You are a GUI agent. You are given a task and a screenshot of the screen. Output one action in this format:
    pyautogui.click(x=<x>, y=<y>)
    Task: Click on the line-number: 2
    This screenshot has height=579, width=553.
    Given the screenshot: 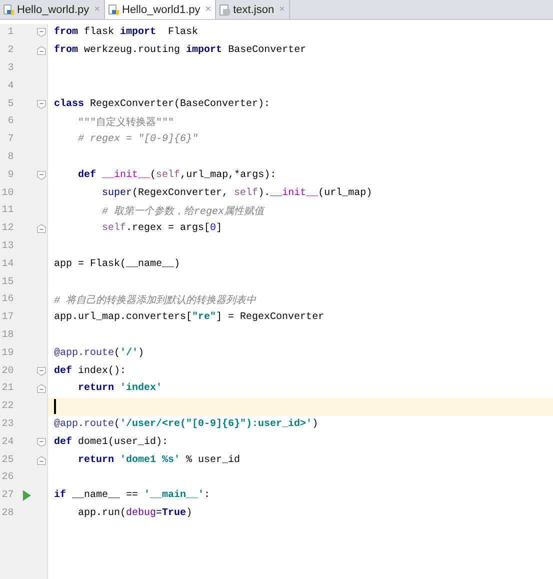 What is the action you would take?
    pyautogui.click(x=10, y=50)
    